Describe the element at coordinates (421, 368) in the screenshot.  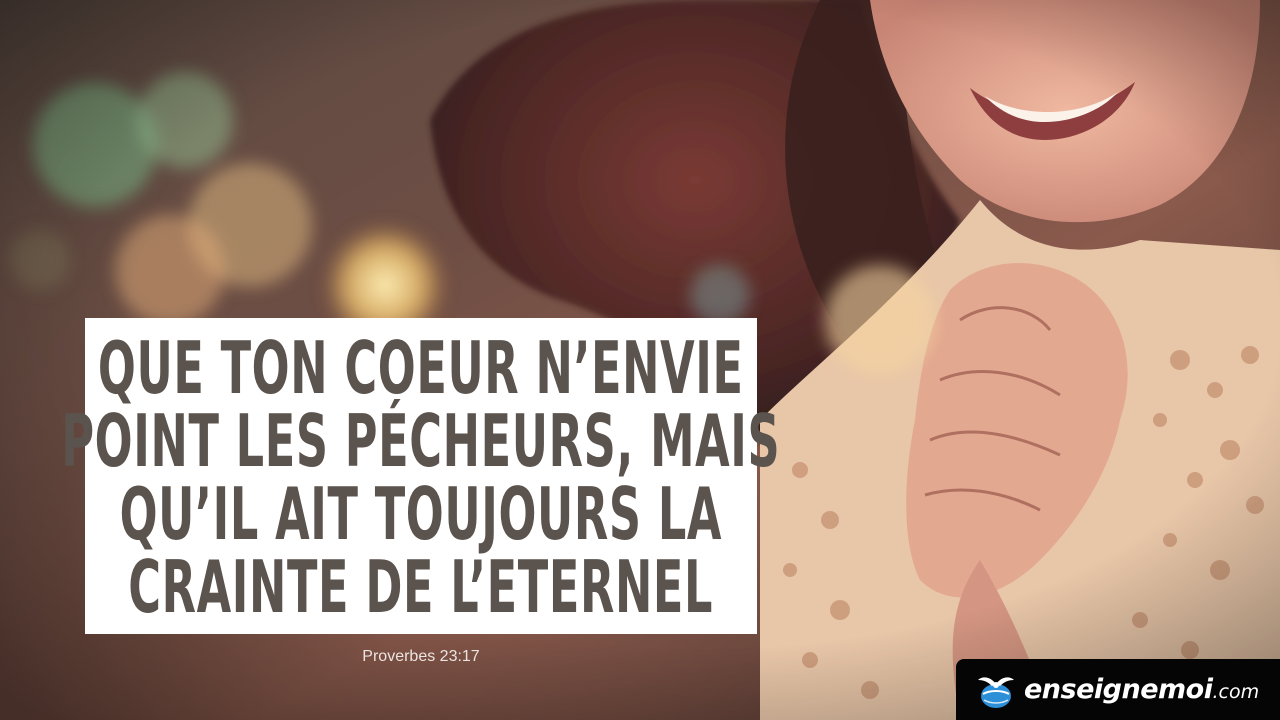
I see `quote-line: QUE TON COEUR N’ENVIE` at that location.